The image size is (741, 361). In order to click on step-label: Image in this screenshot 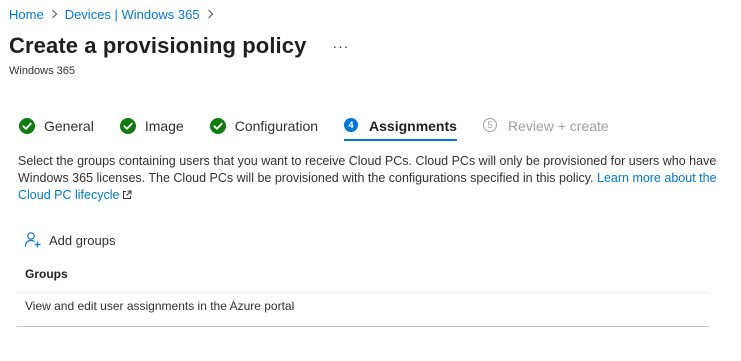, I will do `click(164, 126)`.